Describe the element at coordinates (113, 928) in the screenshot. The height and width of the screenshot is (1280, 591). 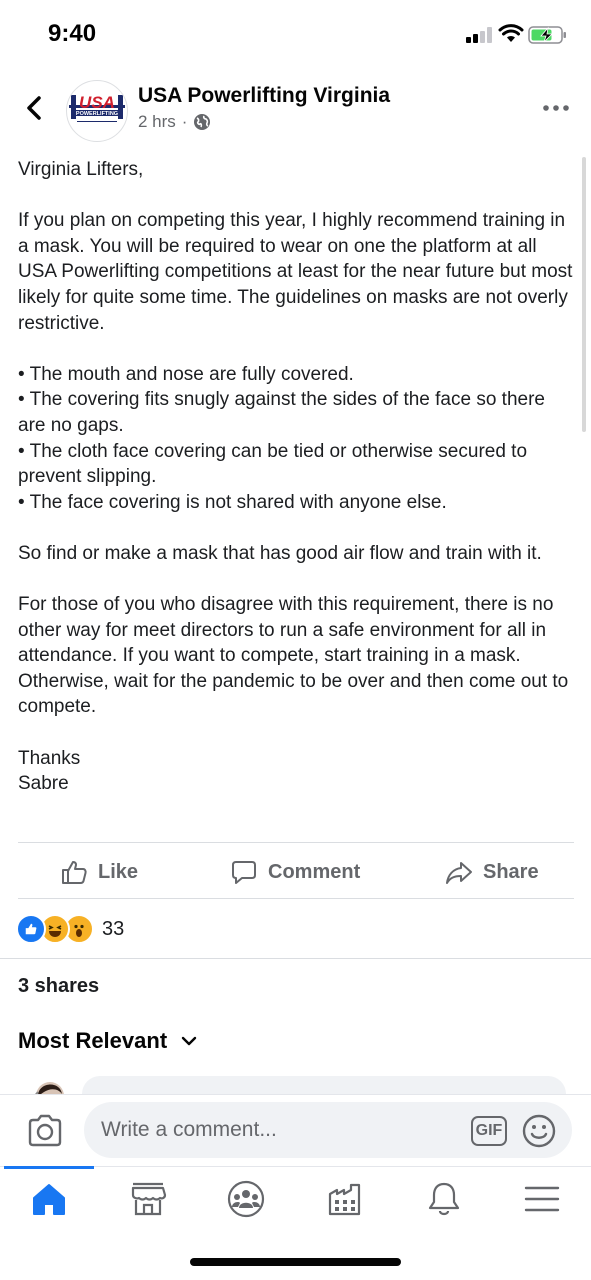
I see `reaction-count: 33` at that location.